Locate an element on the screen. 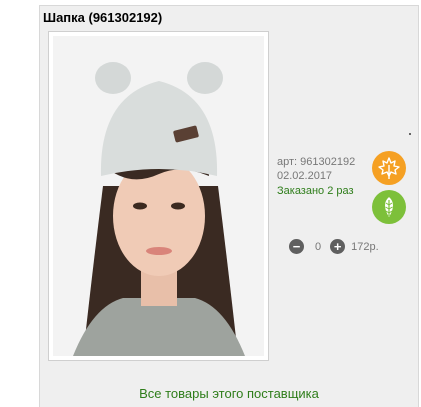 This screenshot has height=407, width=421. quantity-stepper: − 0 + 172р. is located at coordinates (334, 246).